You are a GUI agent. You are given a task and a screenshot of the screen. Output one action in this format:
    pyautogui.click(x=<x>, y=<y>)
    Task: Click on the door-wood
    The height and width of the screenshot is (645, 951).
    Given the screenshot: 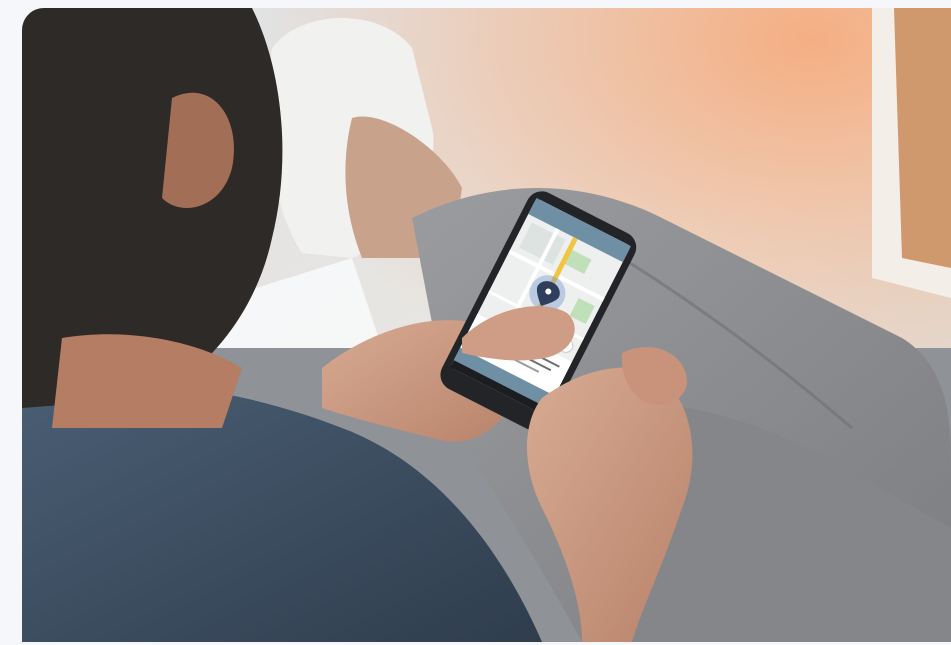 What is the action you would take?
    pyautogui.click(x=922, y=138)
    